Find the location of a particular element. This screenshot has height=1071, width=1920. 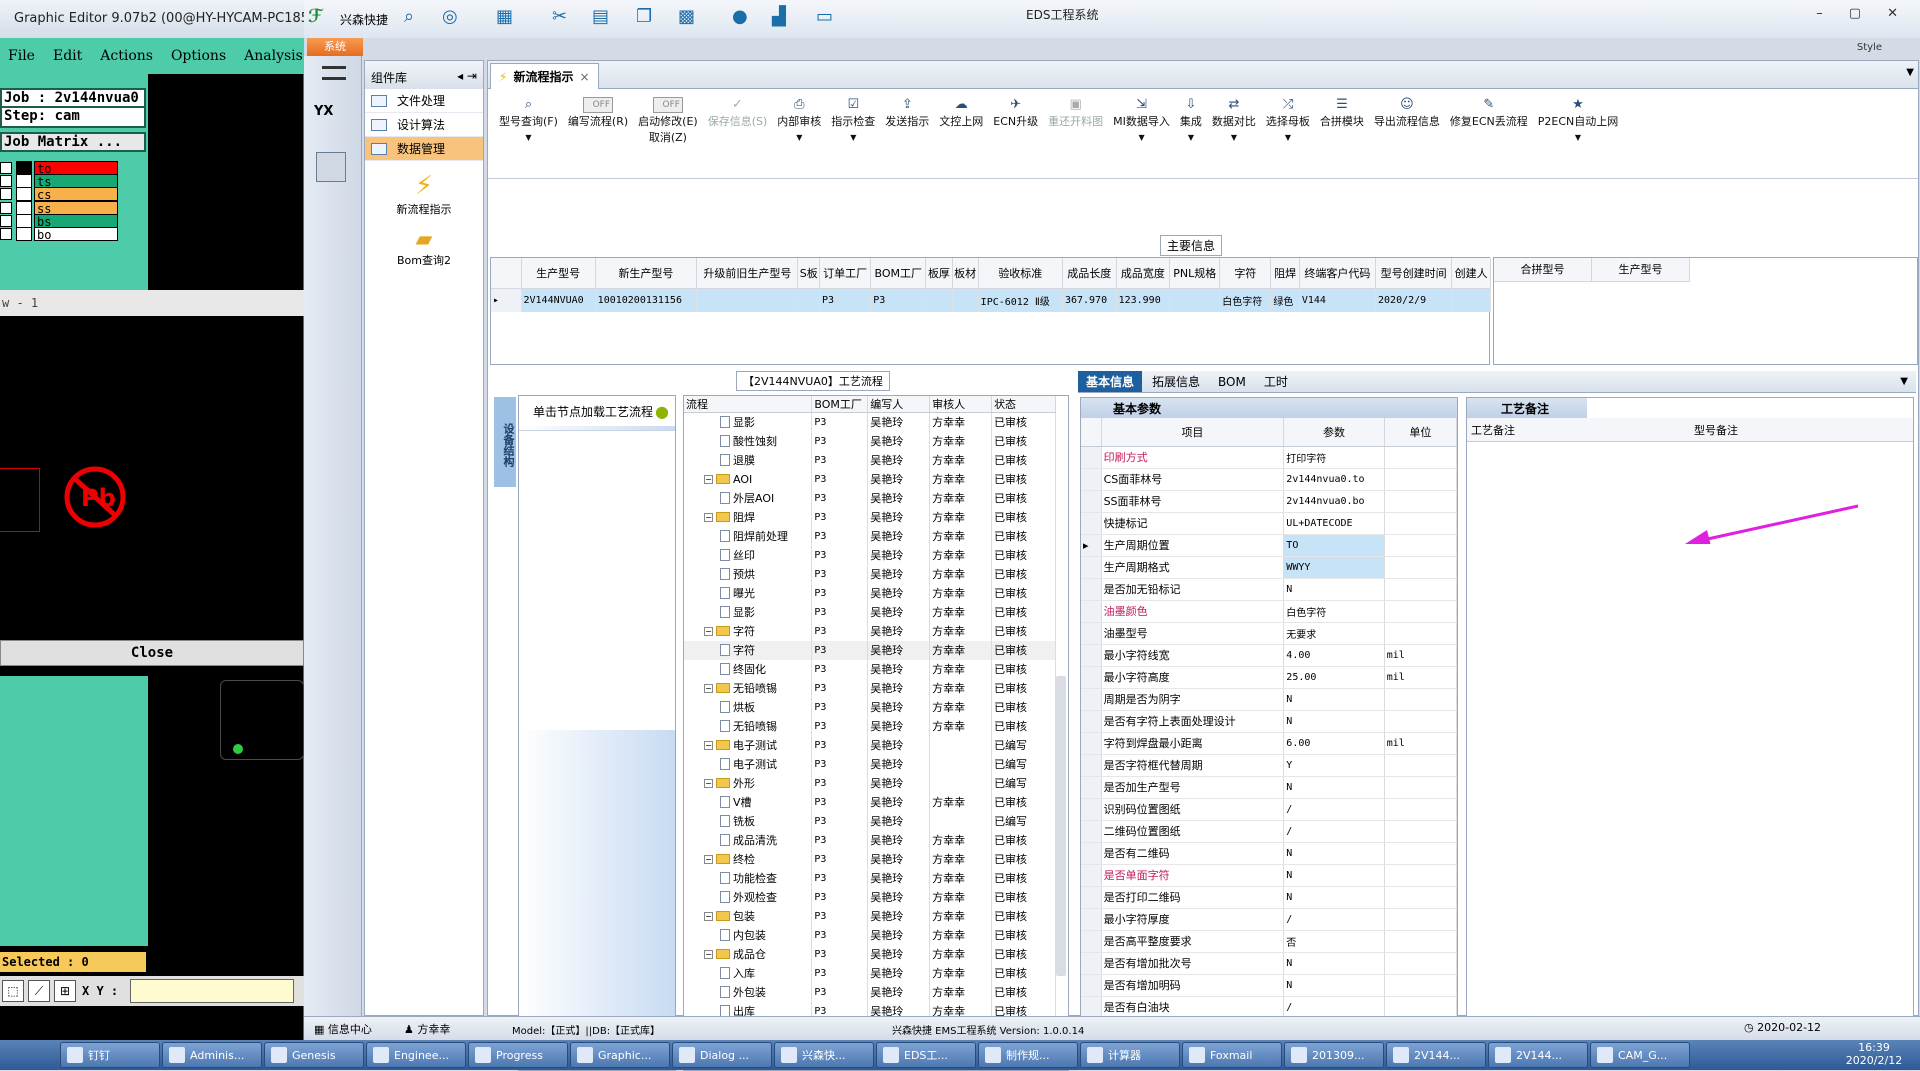

tree-node: 功能检查 is located at coordinates (747, 878).